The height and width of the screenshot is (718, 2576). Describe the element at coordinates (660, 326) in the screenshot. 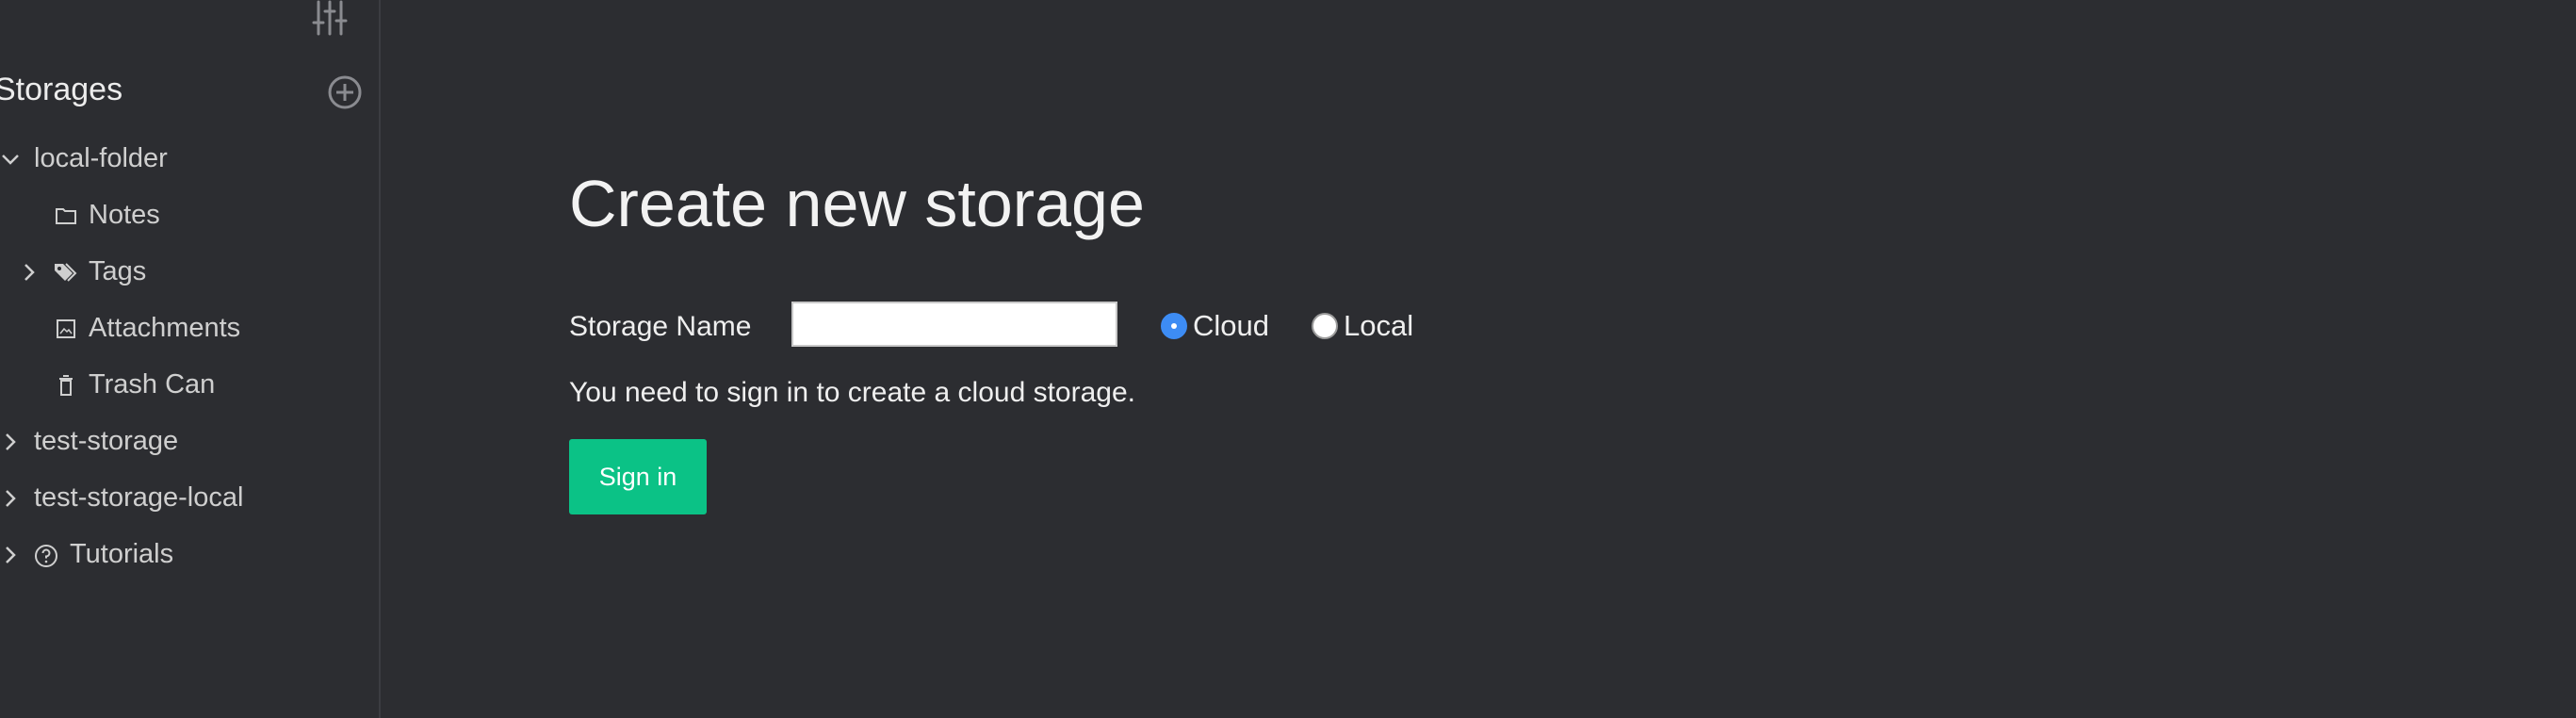

I see `storage-name-label: Storage Name` at that location.